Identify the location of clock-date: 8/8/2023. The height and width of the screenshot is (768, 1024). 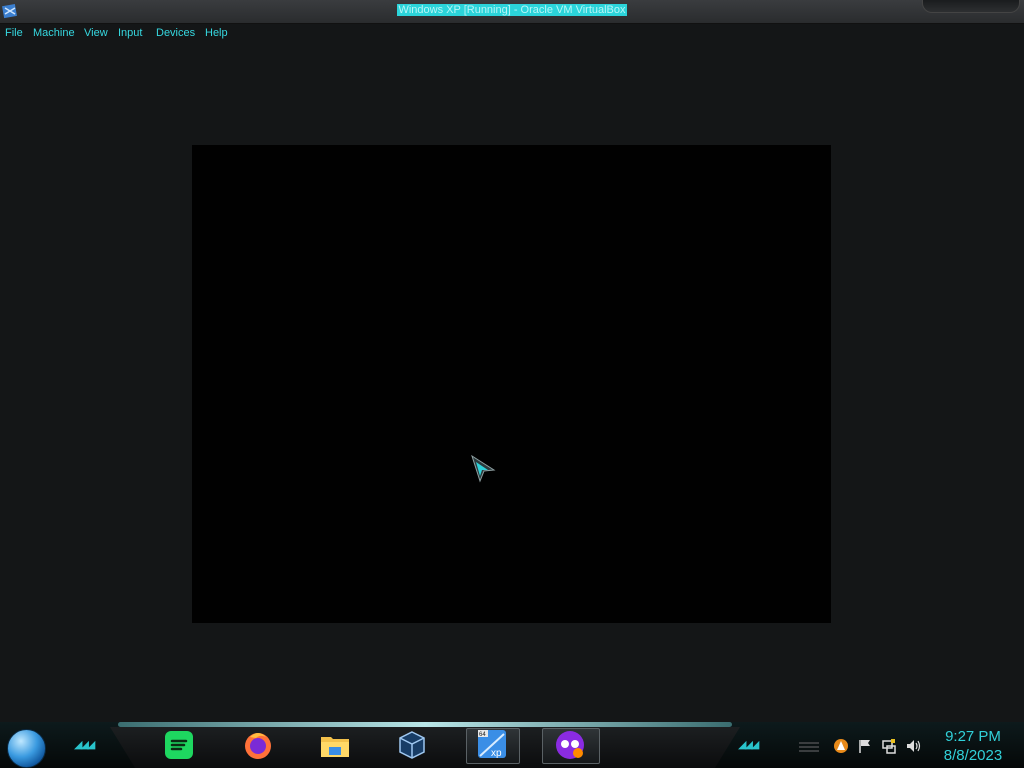
(973, 755).